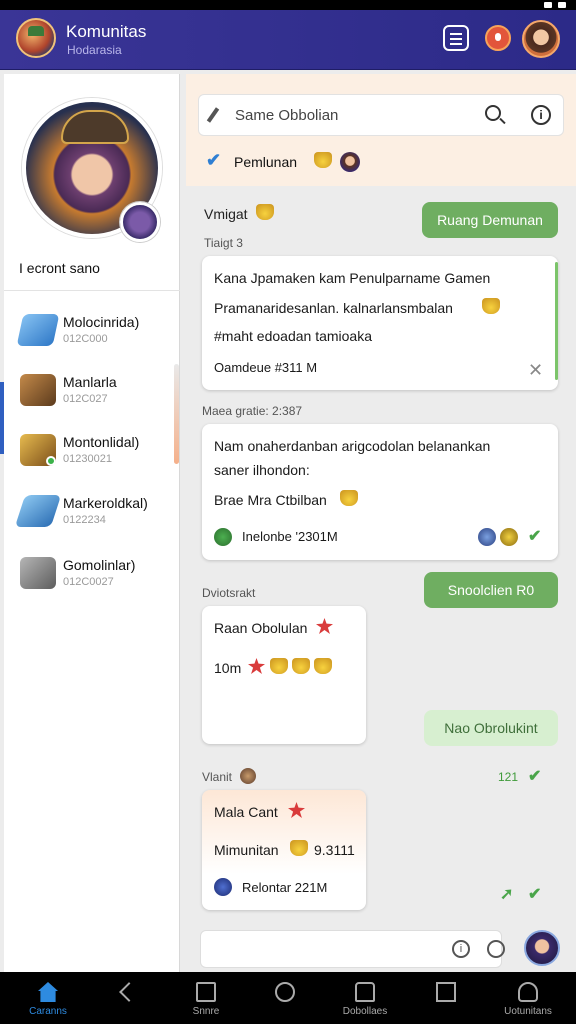 The image size is (576, 1024). I want to click on app-title: Komunitas, so click(106, 31).